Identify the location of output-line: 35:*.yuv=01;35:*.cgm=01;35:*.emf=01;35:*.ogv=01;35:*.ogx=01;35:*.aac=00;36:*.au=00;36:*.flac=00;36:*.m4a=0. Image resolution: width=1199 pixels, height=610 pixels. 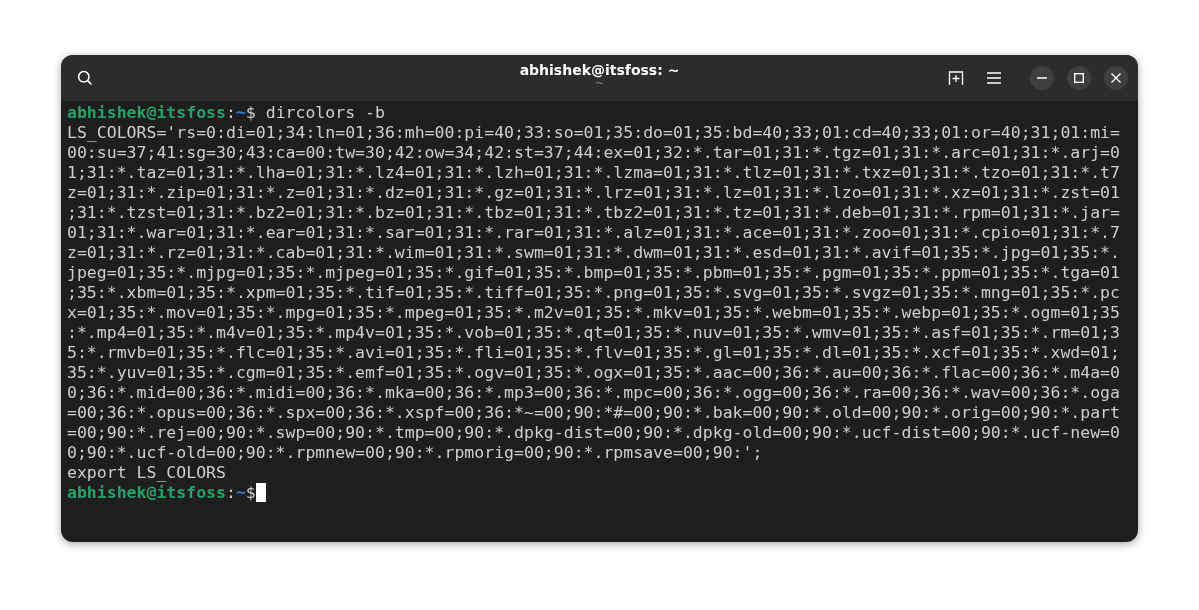
(593, 373).